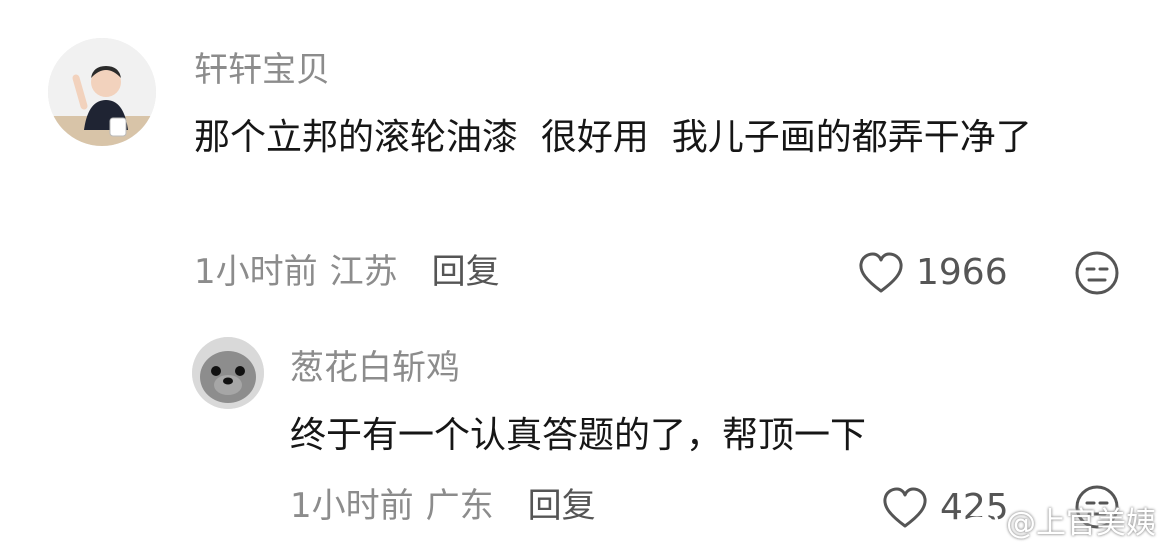 The width and height of the screenshot is (1170, 555). I want to click on like-count: 1966, so click(962, 272).